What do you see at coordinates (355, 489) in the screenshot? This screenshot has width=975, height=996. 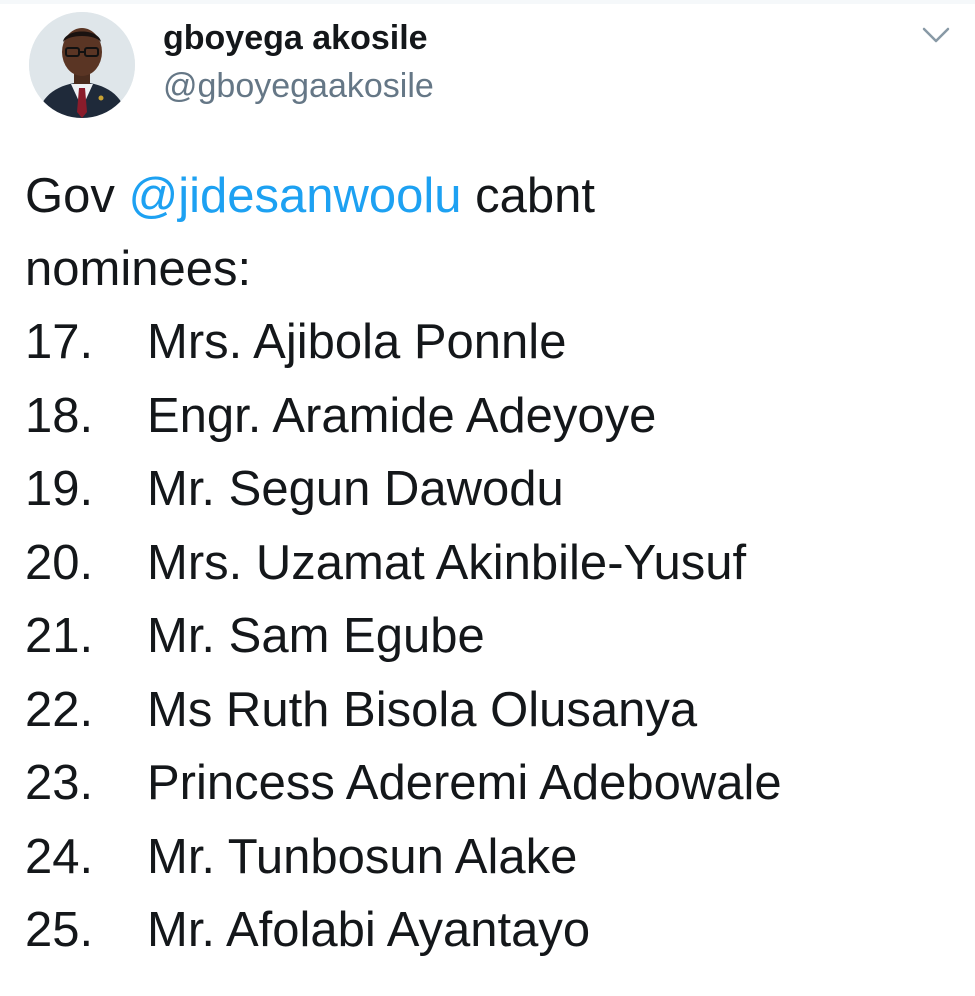 I see `list-item-name: Mr. Segun Dawodu` at bounding box center [355, 489].